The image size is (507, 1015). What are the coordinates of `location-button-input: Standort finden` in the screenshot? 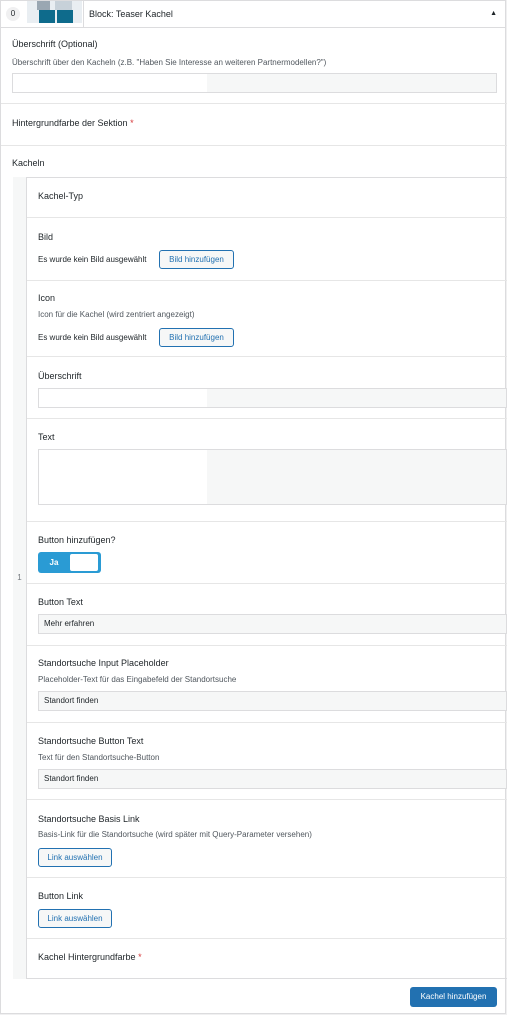 It's located at (272, 779).